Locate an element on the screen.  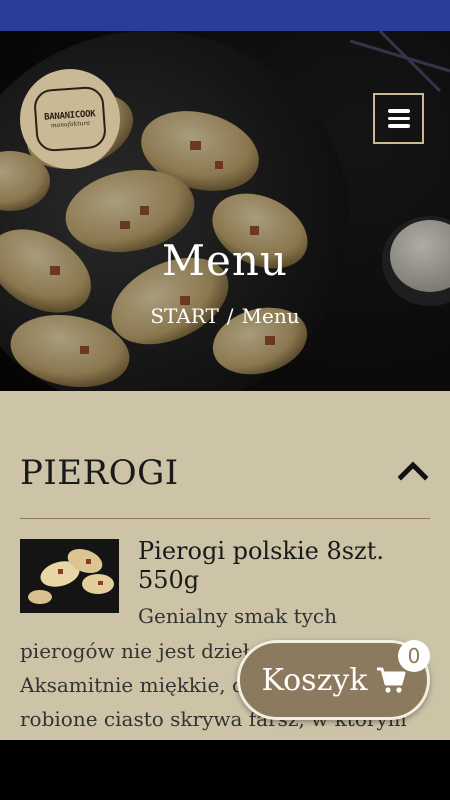
breadcrumb-current: Menu is located at coordinates (270, 316).